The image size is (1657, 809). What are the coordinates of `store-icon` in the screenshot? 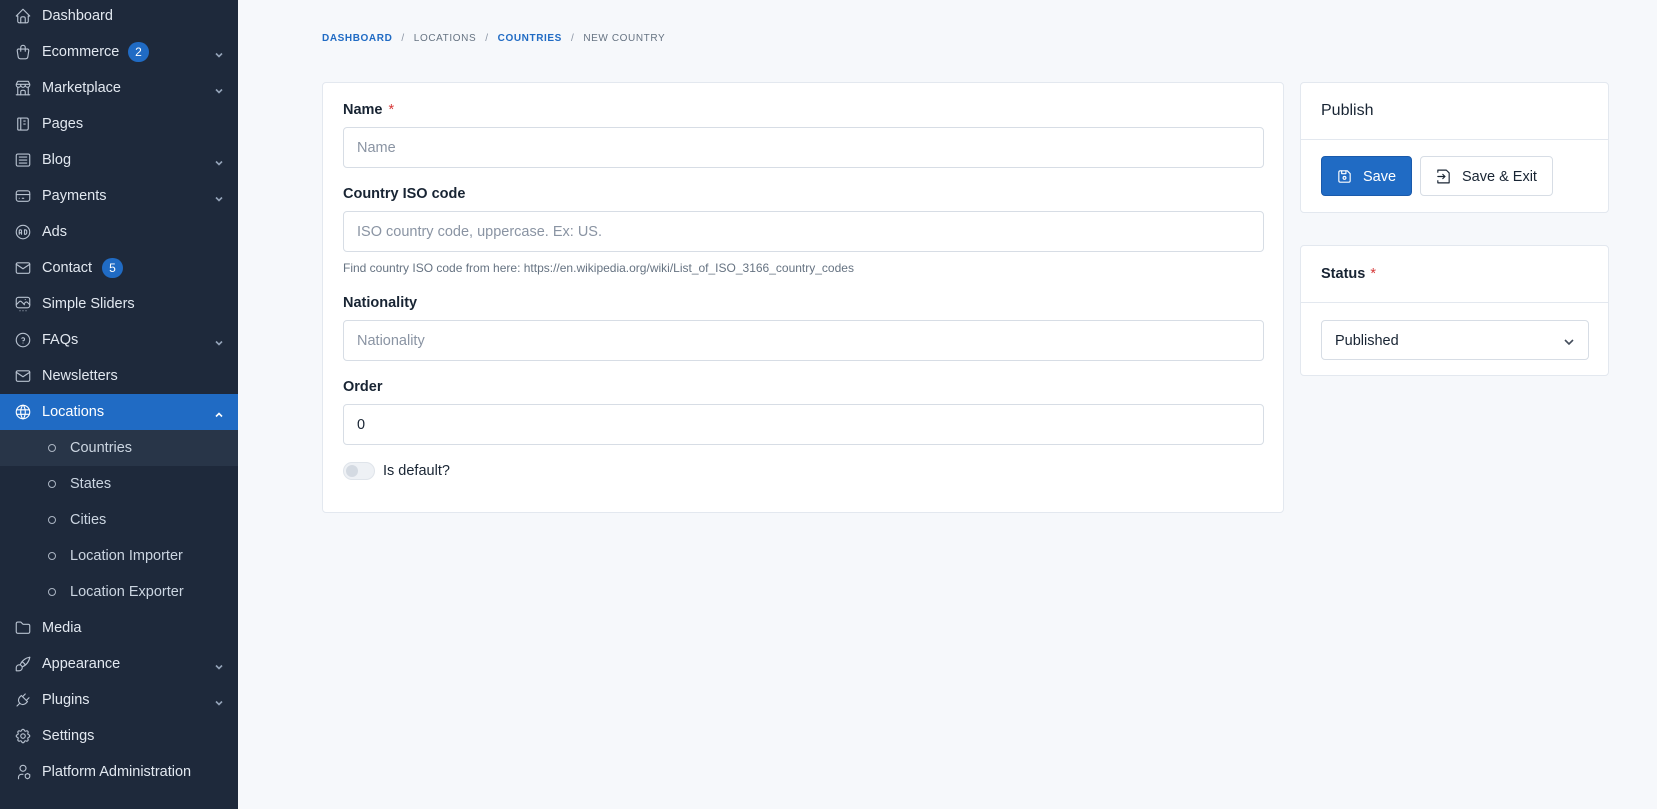 It's located at (23, 88).